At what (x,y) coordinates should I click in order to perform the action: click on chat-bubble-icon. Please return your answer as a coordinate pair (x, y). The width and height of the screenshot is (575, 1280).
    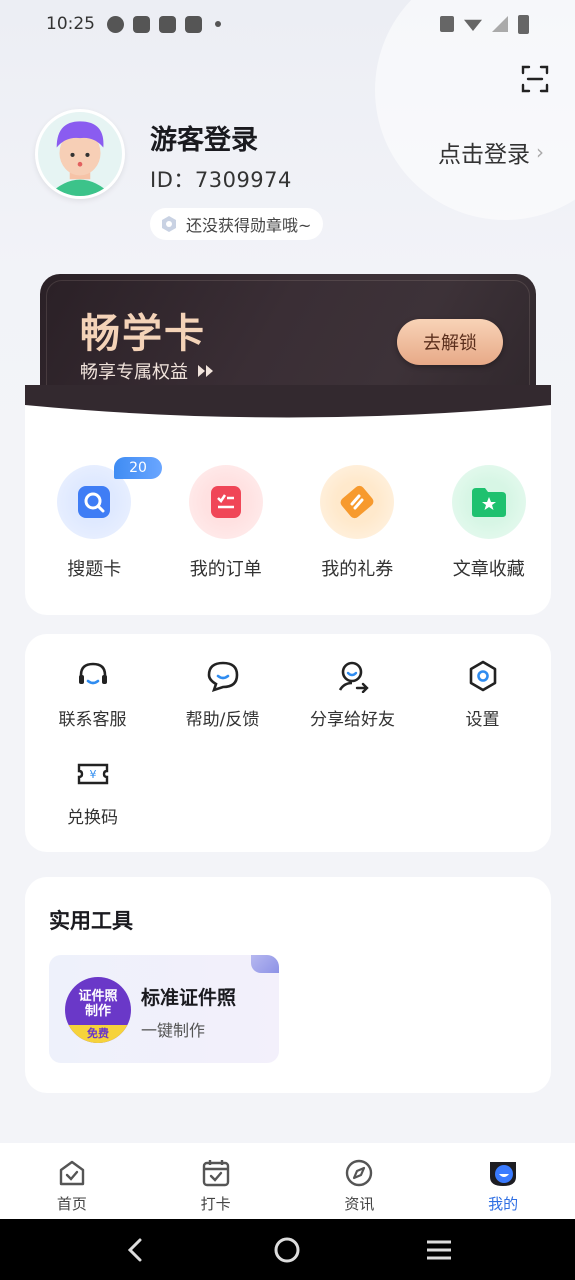
    Looking at the image, I should click on (222, 677).